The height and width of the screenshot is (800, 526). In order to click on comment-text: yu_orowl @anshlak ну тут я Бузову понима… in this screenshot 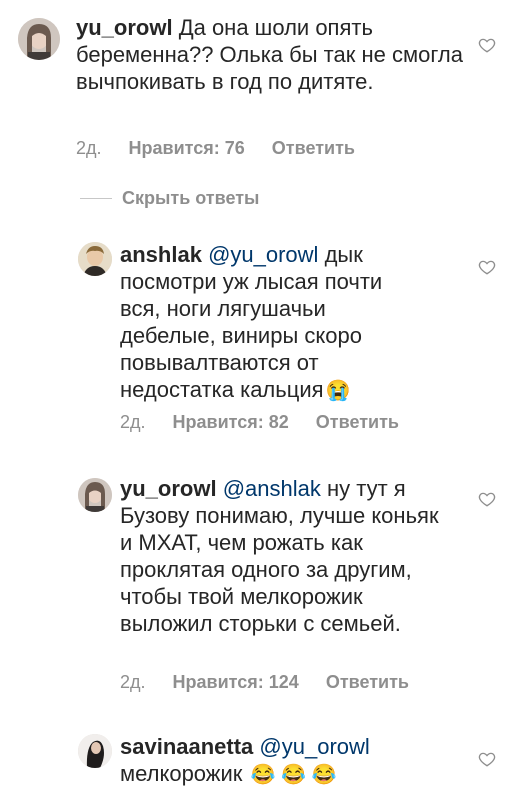, I will do `click(280, 556)`.